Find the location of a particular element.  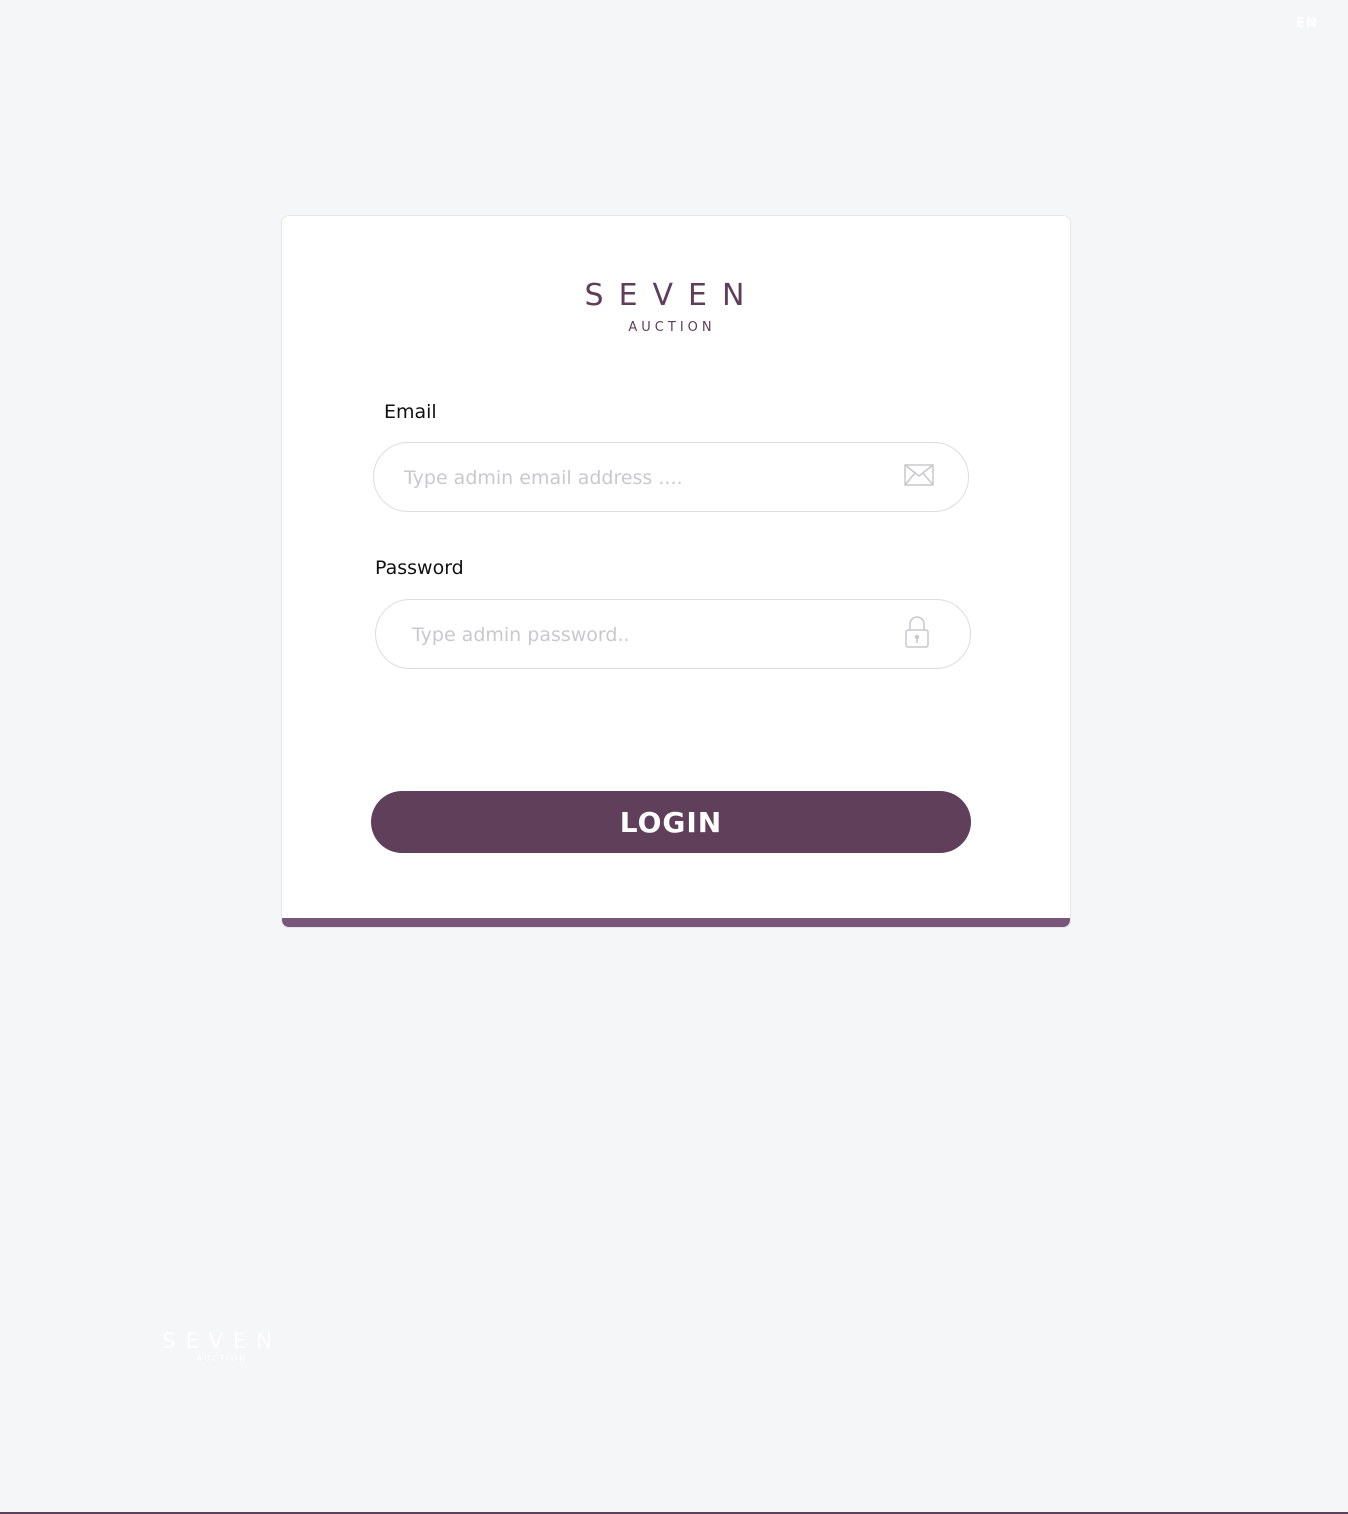

password-field is located at coordinates (673, 634).